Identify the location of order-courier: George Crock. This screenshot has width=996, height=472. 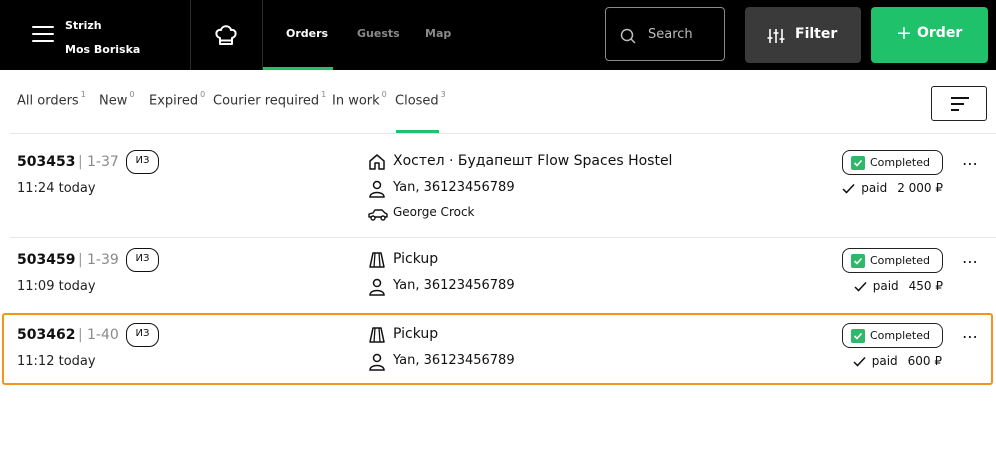
(434, 212).